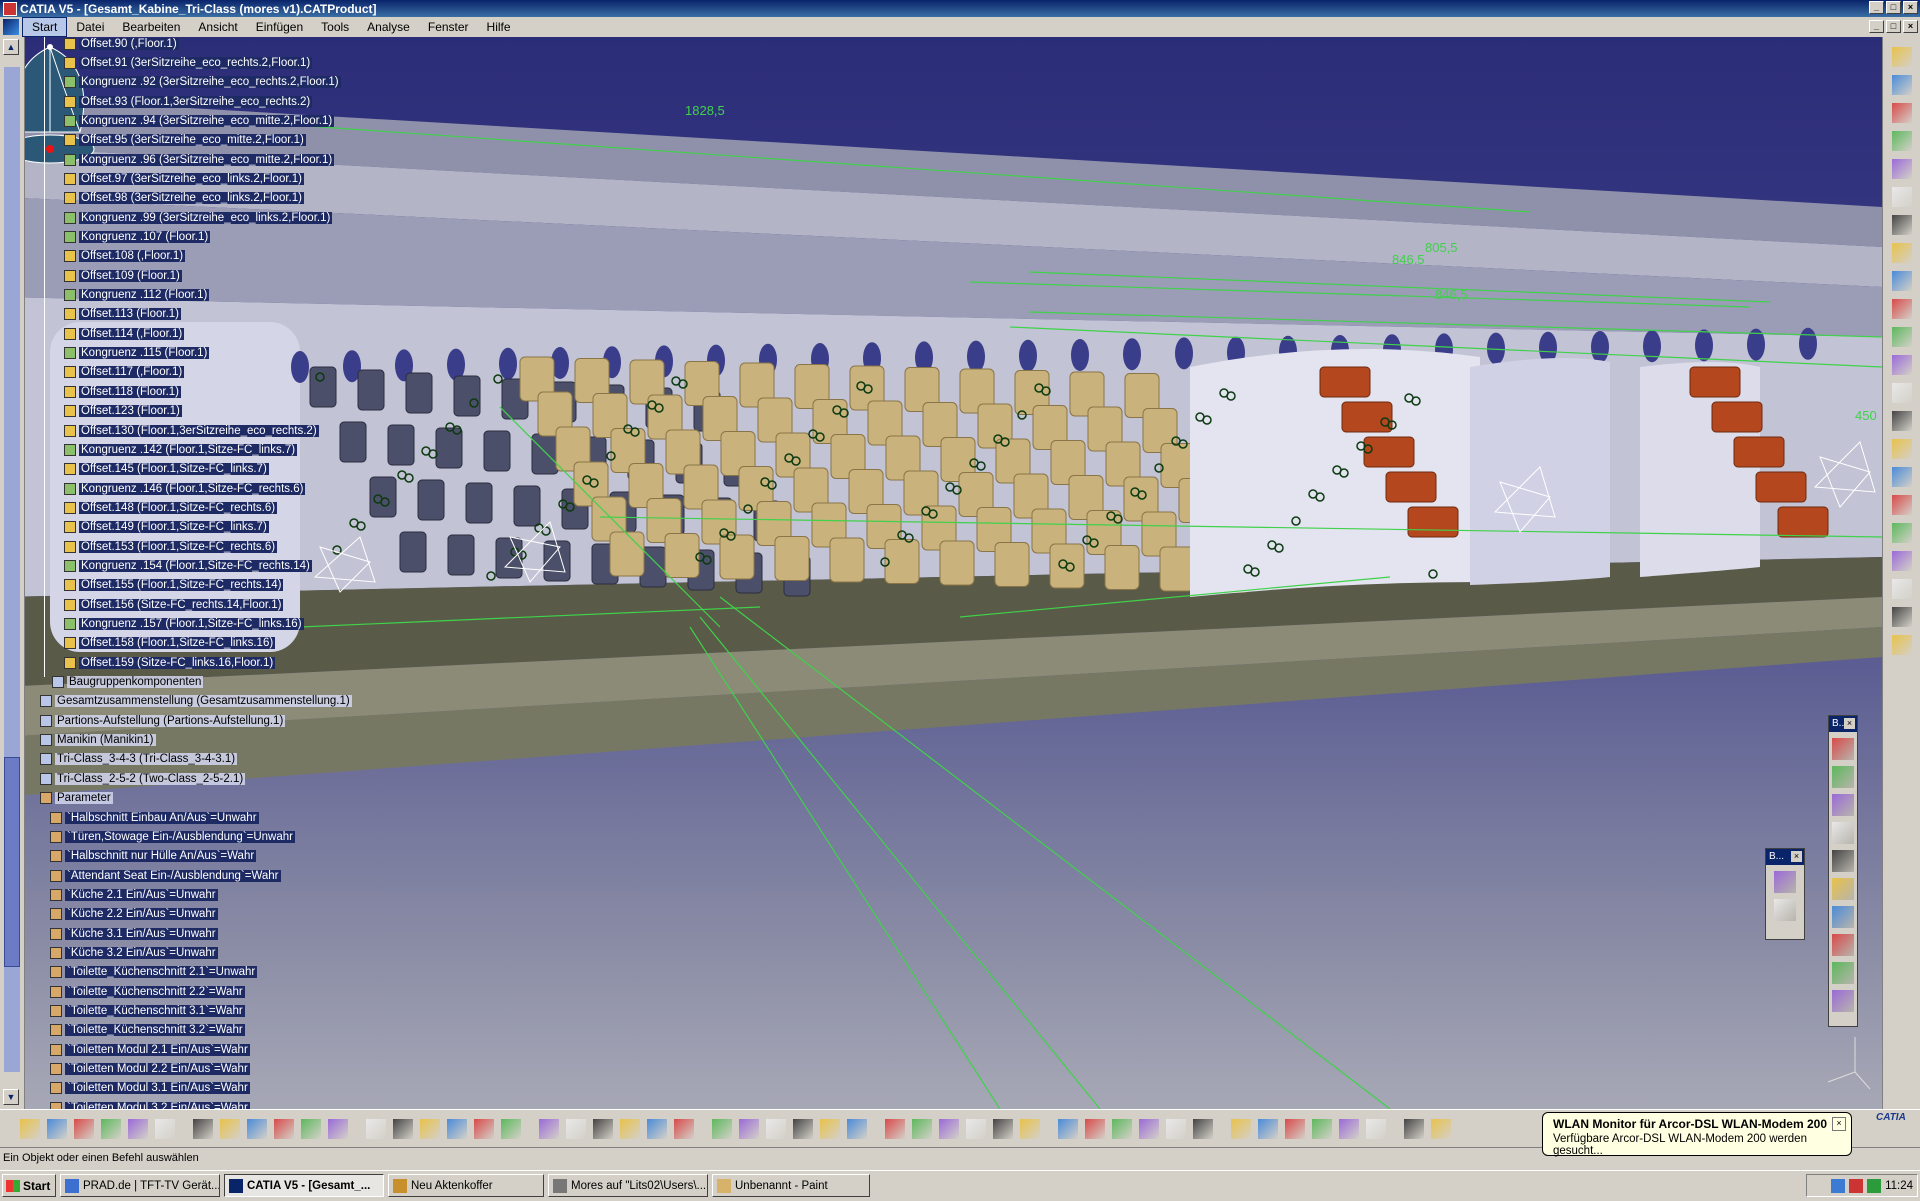  I want to click on tree-node: `Attendant Seat Ein-/Ausblendung`=Wahr, so click(165, 875).